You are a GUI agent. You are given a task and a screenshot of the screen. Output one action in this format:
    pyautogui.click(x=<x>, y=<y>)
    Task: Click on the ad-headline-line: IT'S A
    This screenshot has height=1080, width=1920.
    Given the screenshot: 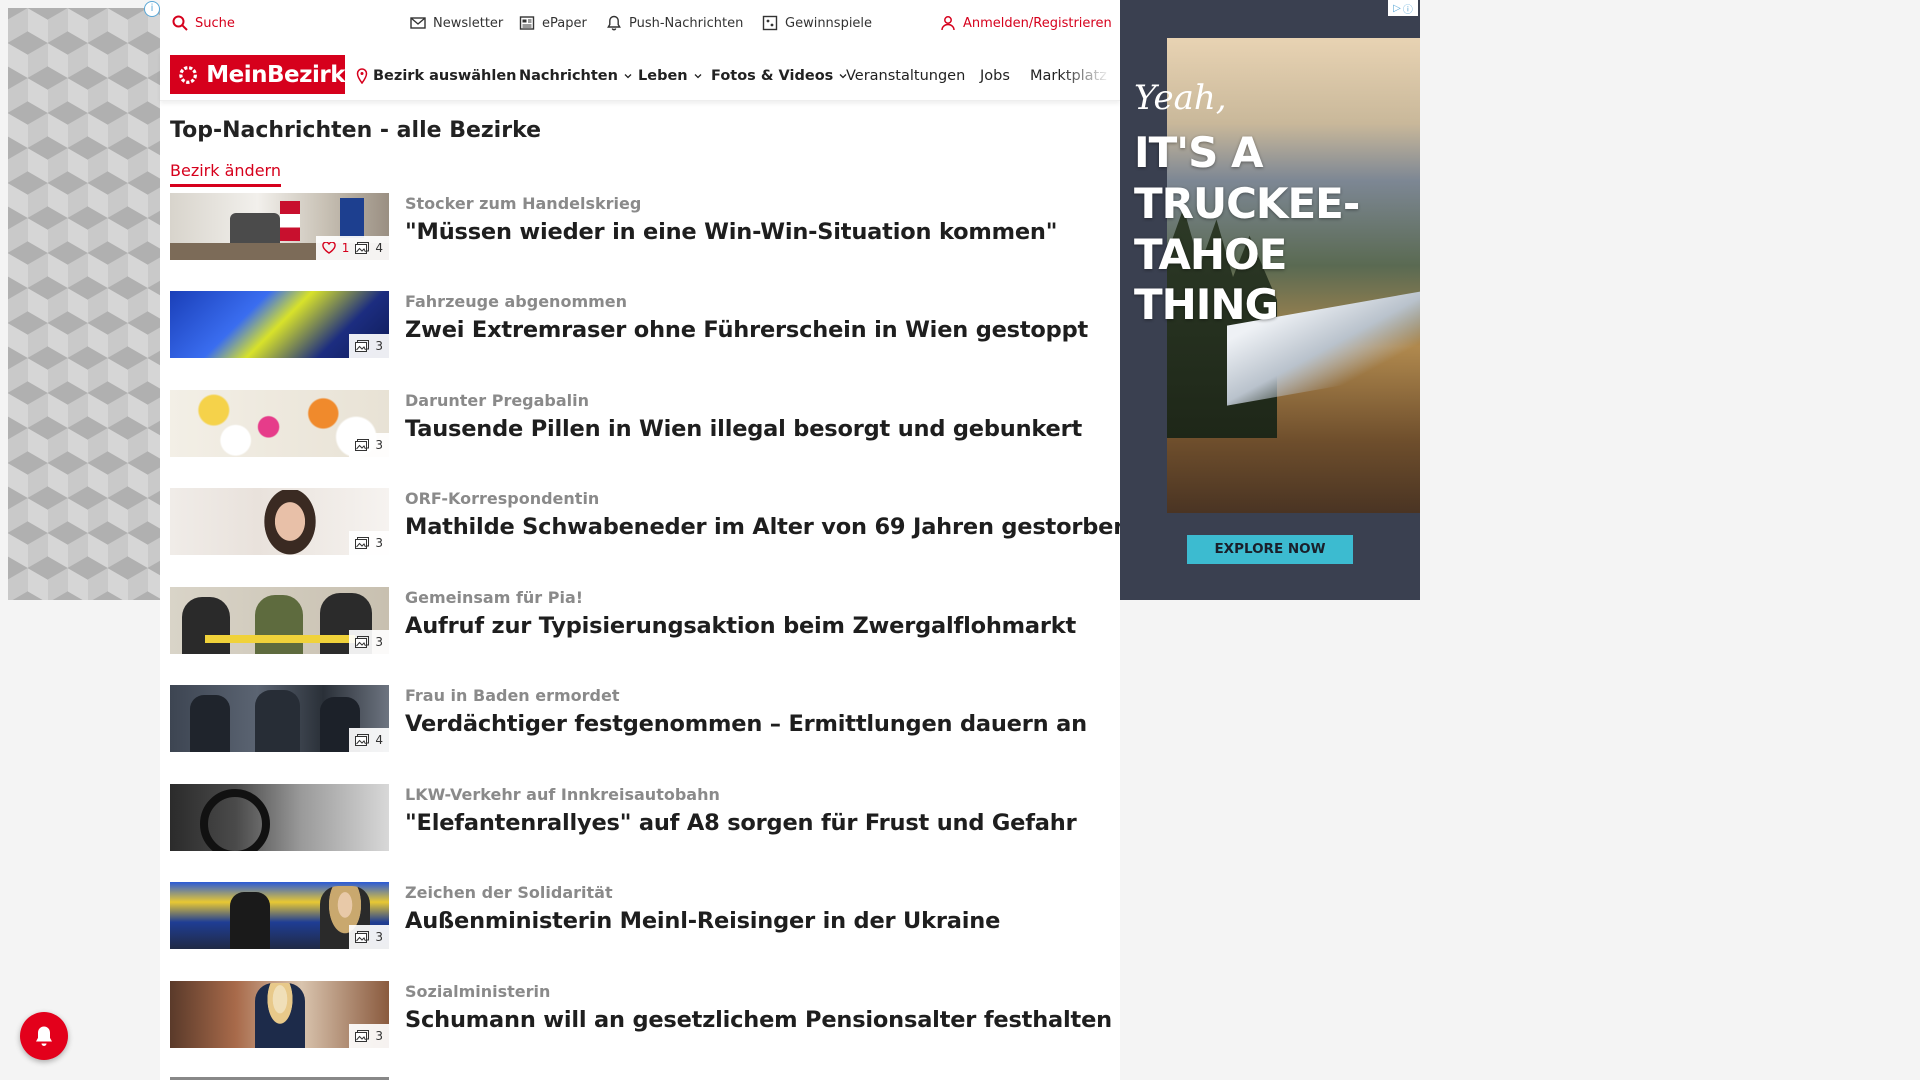 What is the action you would take?
    pyautogui.click(x=1199, y=152)
    